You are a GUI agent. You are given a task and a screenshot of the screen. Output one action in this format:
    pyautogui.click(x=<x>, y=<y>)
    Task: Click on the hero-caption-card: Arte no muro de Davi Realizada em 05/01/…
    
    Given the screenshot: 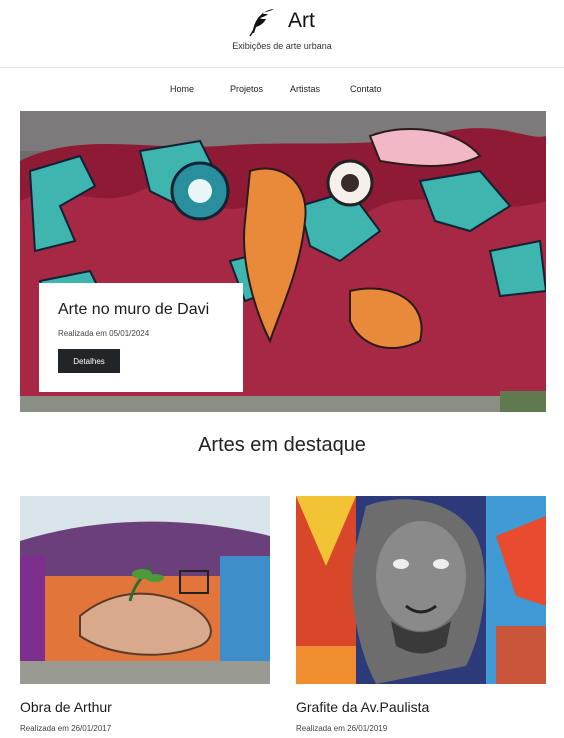 What is the action you would take?
    pyautogui.click(x=141, y=337)
    